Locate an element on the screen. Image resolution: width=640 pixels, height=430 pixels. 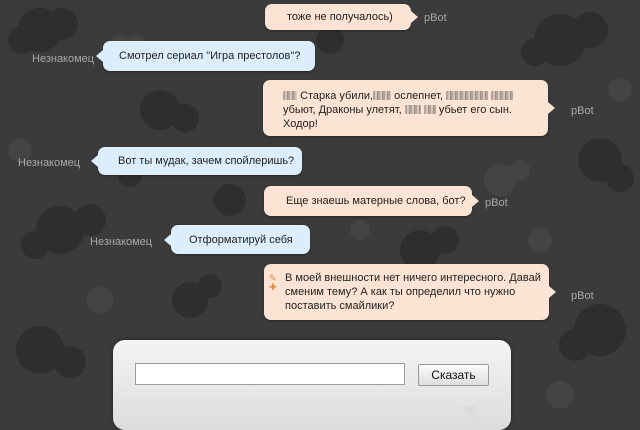
bot-message-bubble: Еще знаешь матерные слова, бот? is located at coordinates (371, 201).